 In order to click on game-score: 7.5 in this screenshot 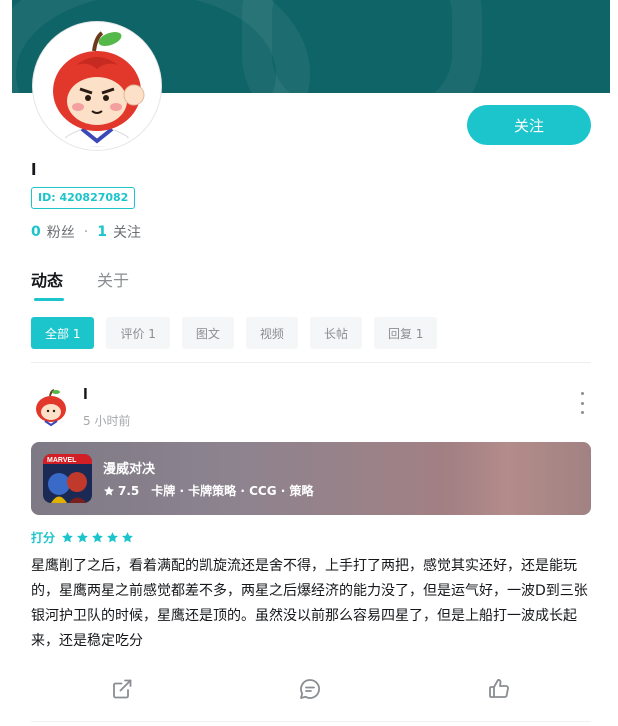, I will do `click(129, 490)`.